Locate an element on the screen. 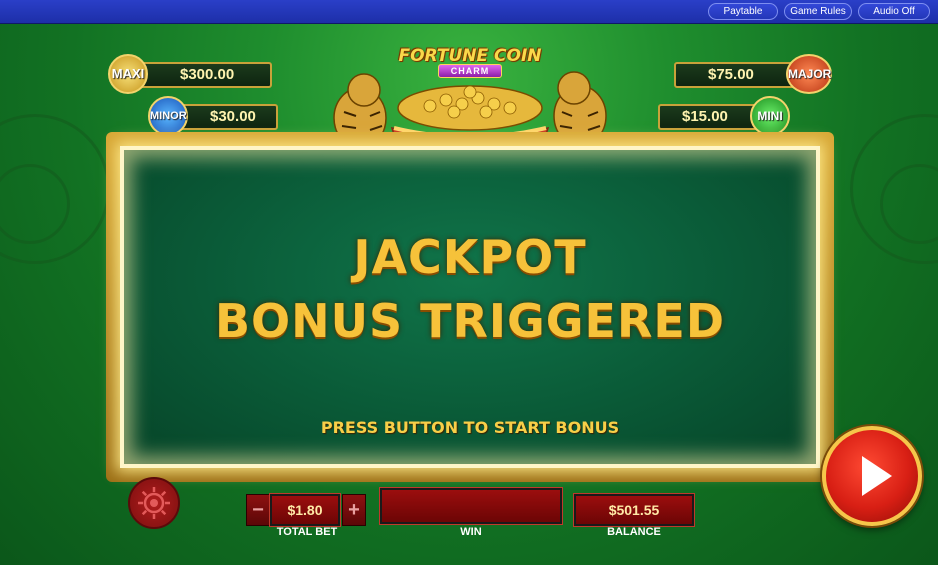 The image size is (938, 565). bonus-triggered-headline: BONUS TRIGGERED is located at coordinates (470, 321).